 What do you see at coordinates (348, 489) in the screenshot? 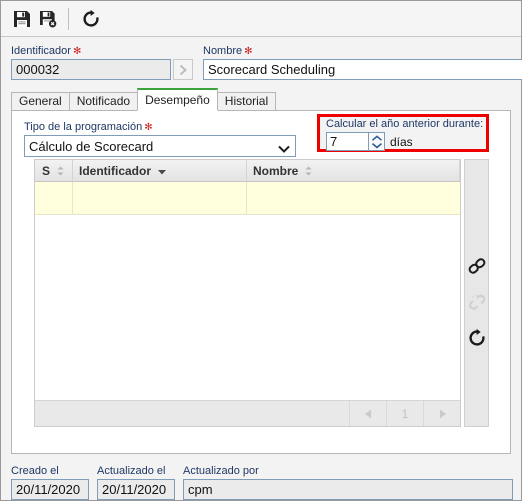
I see `updated-by-input` at bounding box center [348, 489].